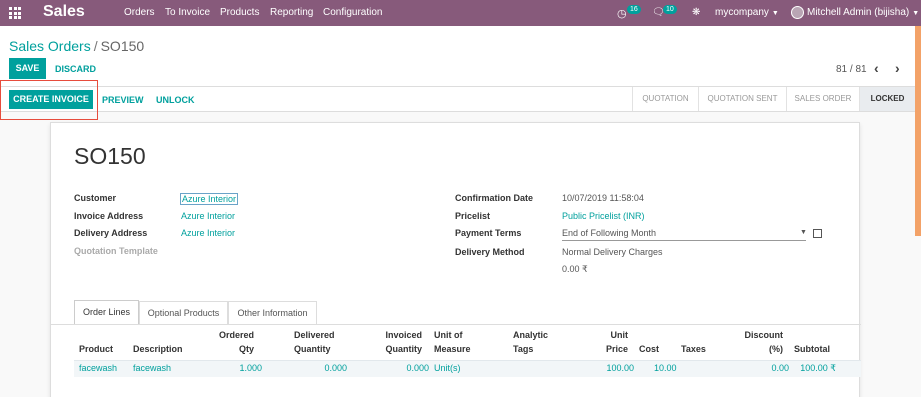 Image resolution: width=921 pixels, height=397 pixels. What do you see at coordinates (575, 269) in the screenshot?
I see `delivery-amount: 0.00 ₹` at bounding box center [575, 269].